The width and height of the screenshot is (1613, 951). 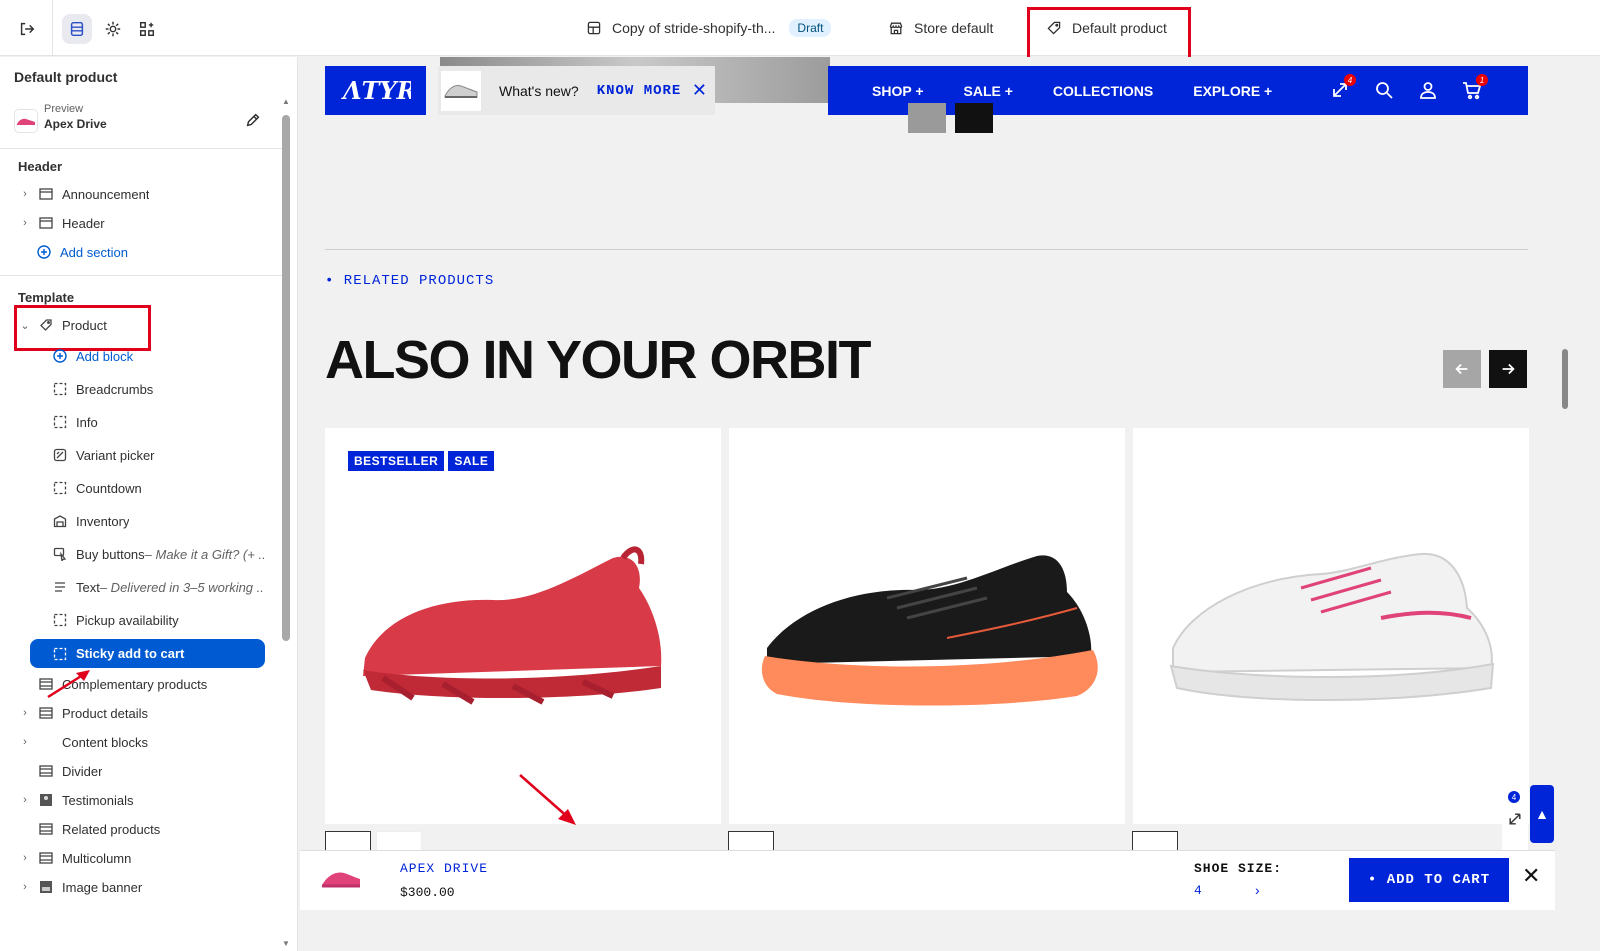 I want to click on nav-explore: EXPLORE +, so click(x=1232, y=91).